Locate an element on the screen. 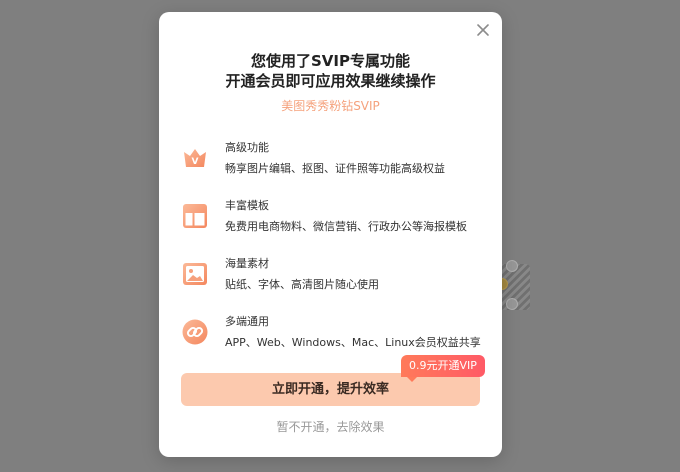  background-canvas-fragment is located at coordinates (513, 285).